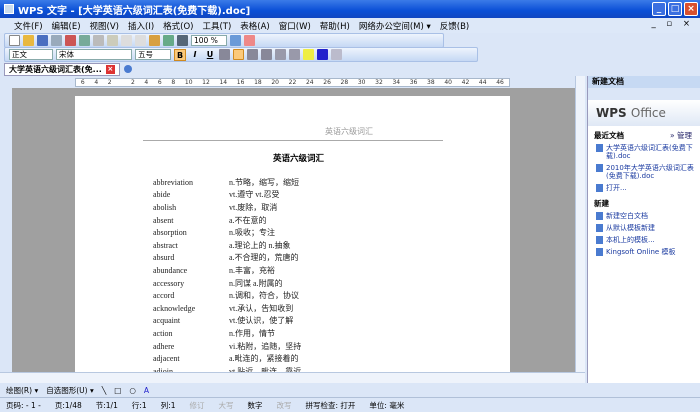  I want to click on numbering-icon, so click(280, 54).